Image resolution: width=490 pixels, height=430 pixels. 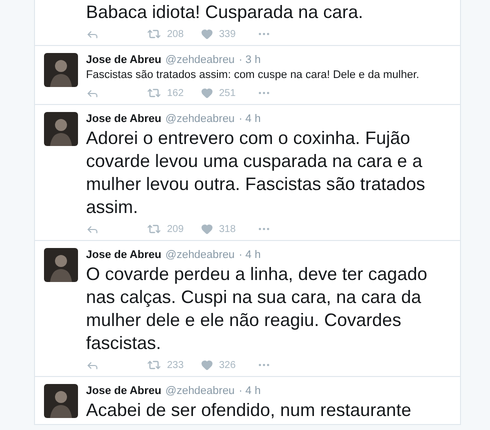 What do you see at coordinates (225, 12) in the screenshot?
I see `tweet-text: Babaca idiota! Cusparada na cara.` at bounding box center [225, 12].